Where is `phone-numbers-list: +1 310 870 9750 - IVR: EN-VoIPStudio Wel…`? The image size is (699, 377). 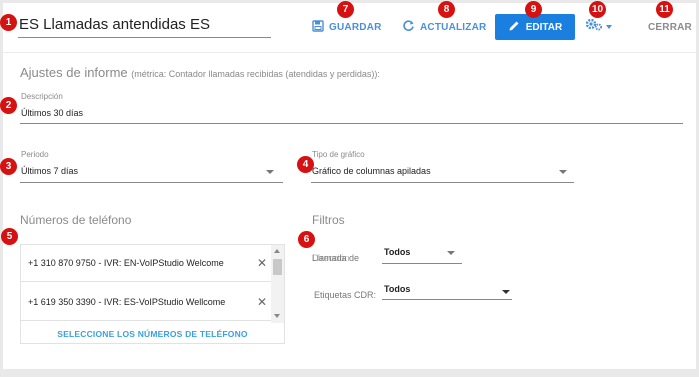 phone-numbers-list: +1 310 870 9750 - IVR: EN-VoIPStudio Wel… is located at coordinates (152, 294).